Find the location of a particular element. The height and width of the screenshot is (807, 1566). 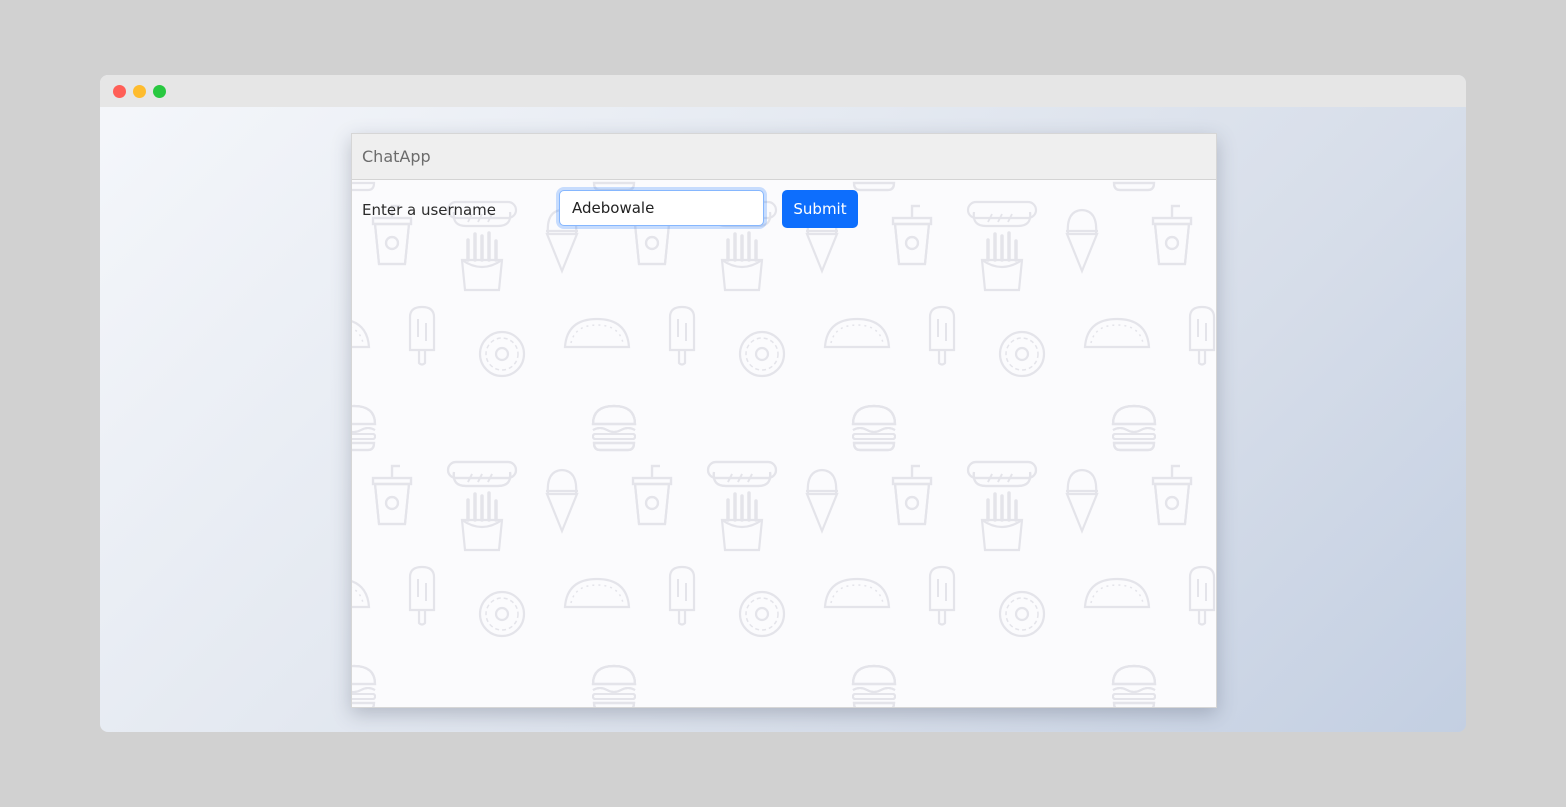

submit-button: Submit is located at coordinates (820, 209).